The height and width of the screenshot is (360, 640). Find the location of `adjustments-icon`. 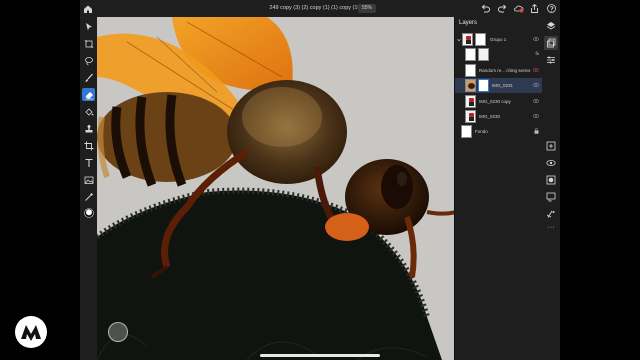

adjustments-icon is located at coordinates (551, 60).